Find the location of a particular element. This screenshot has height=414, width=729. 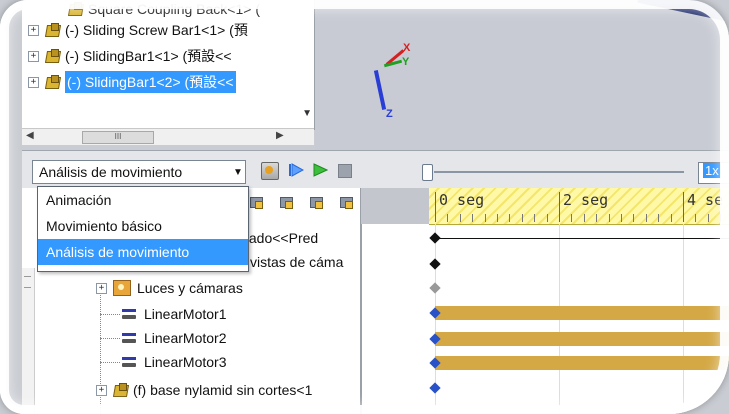

tree-row-label: (-) Sliding Screw Bar1<1> (預 is located at coordinates (156, 30).